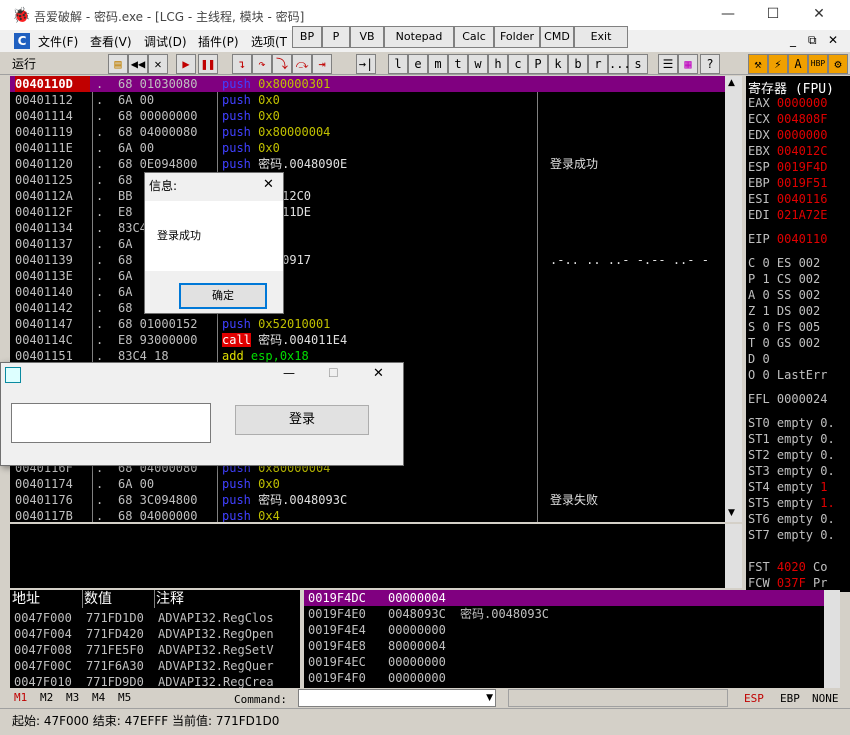 The height and width of the screenshot is (735, 850). Describe the element at coordinates (754, 698) in the screenshot. I see `stack-mode-esp: ESP` at that location.